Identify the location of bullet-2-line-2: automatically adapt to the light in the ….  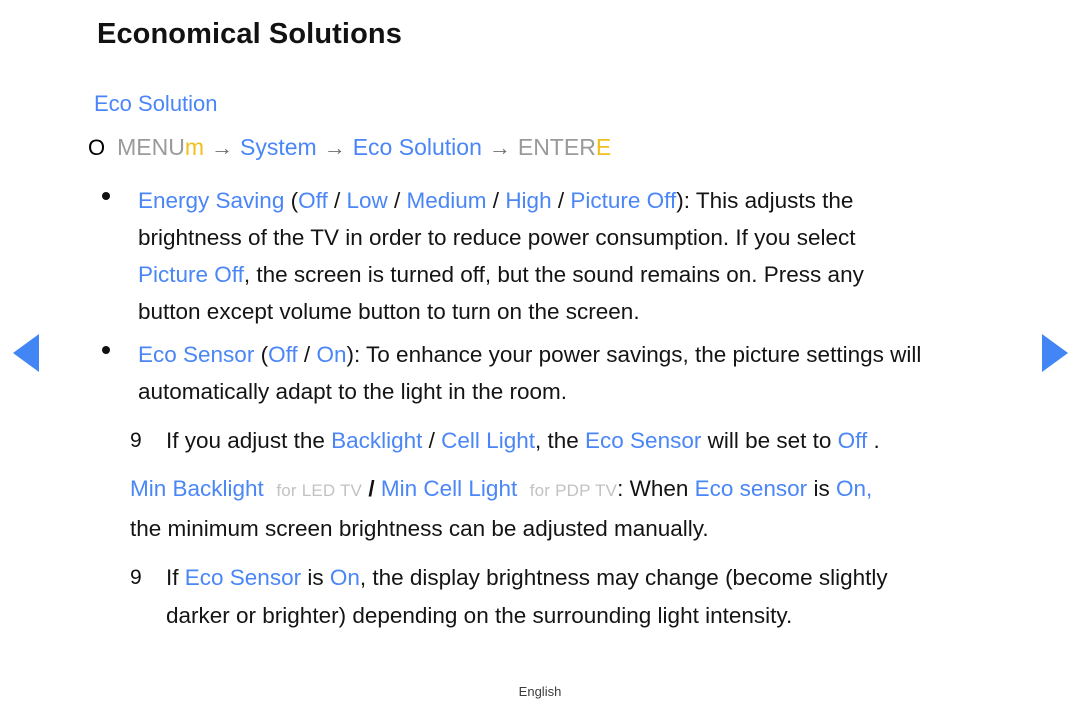
(529, 391).